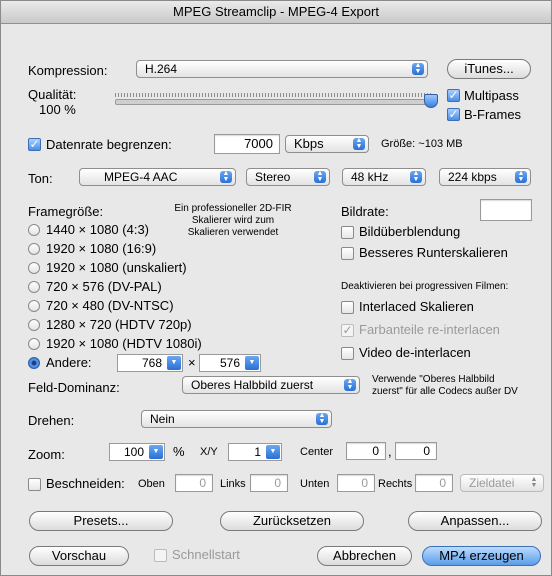 The height and width of the screenshot is (576, 552). Describe the element at coordinates (347, 253) in the screenshot. I see `downscale-checkbox` at that location.